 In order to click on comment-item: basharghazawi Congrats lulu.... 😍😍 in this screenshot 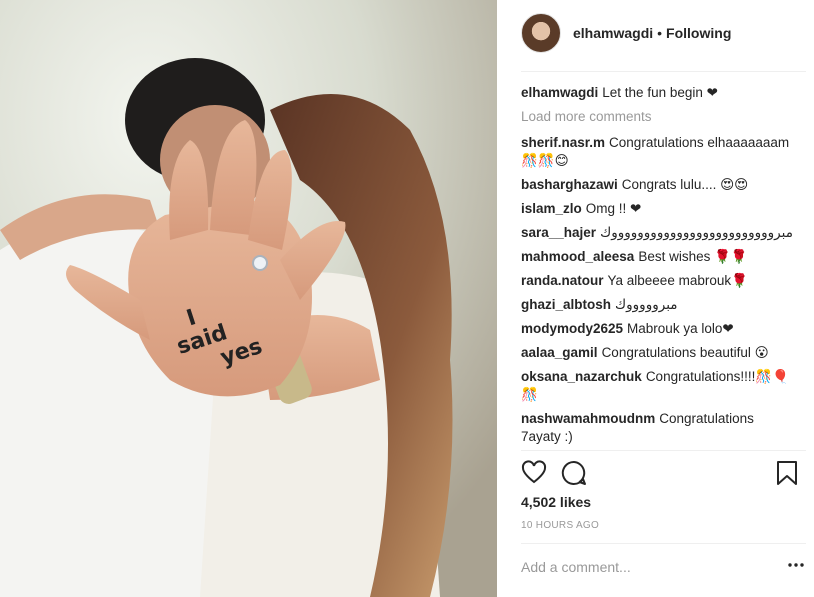, I will do `click(657, 185)`.